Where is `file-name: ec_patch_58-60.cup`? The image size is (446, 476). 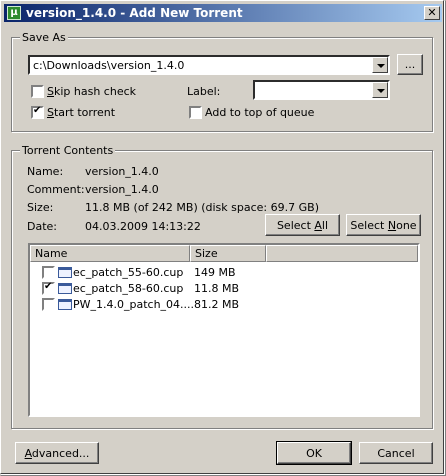 file-name: ec_patch_58-60.cup is located at coordinates (128, 288).